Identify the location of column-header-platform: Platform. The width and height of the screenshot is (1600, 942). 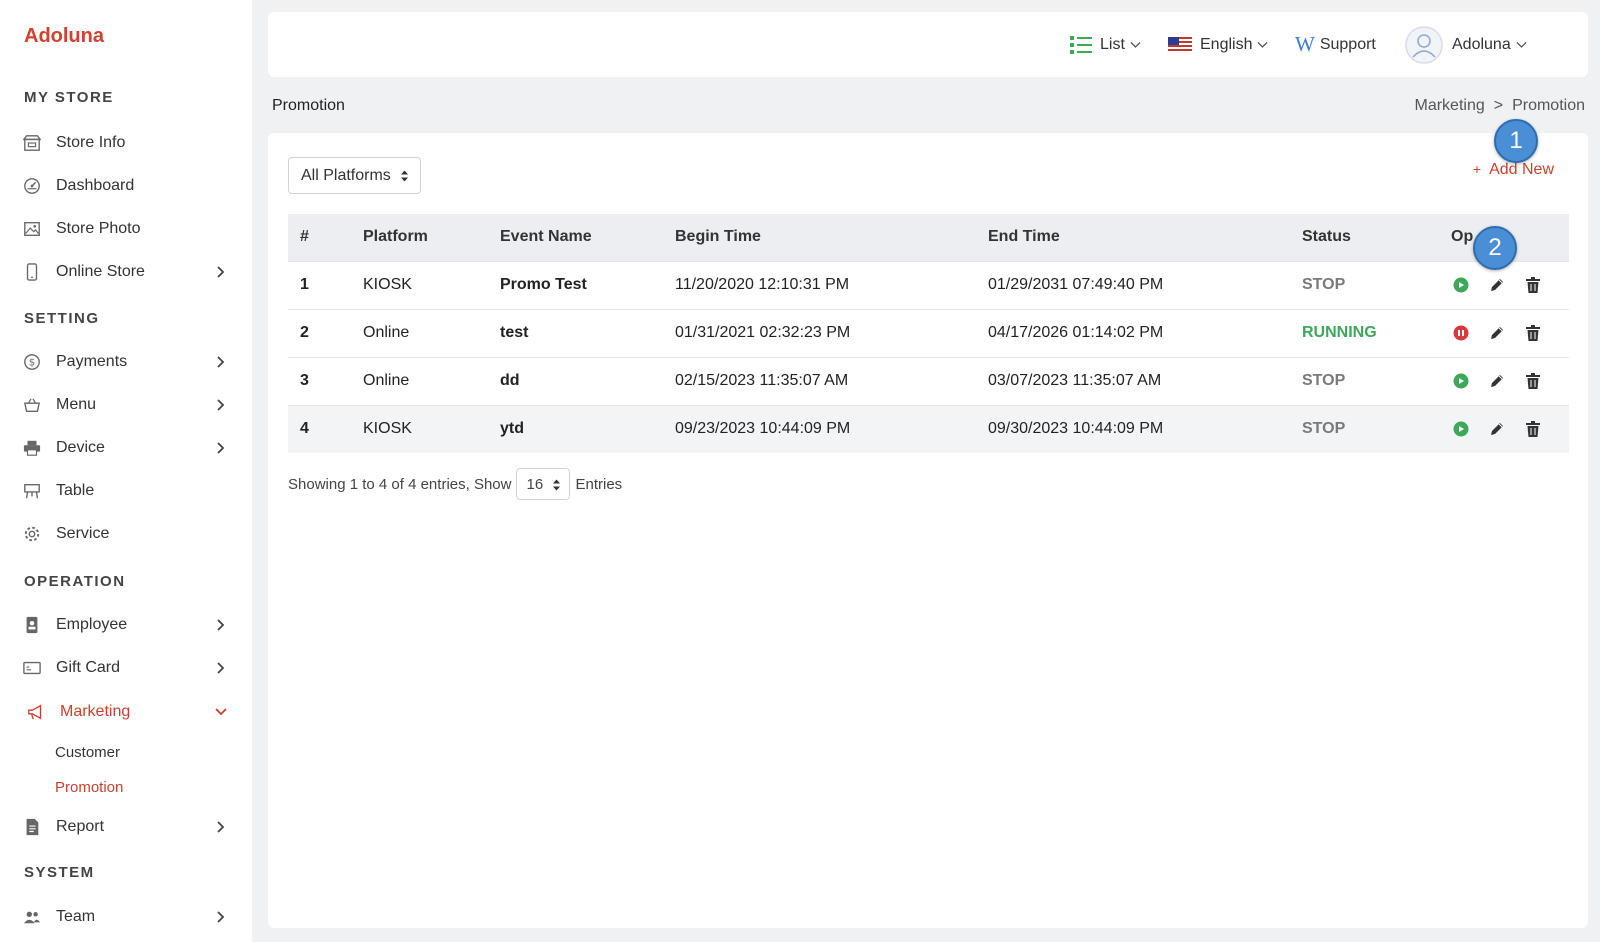
(395, 237).